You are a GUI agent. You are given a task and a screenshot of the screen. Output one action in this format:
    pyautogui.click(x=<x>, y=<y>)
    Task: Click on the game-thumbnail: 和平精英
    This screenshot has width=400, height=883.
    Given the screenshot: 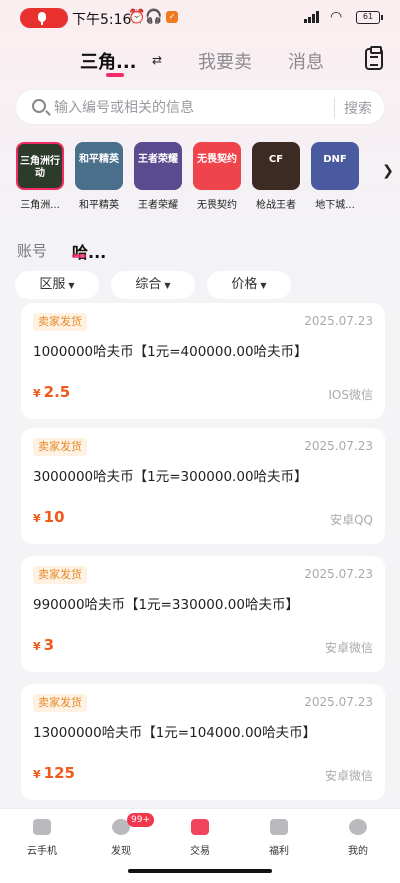 What is the action you would take?
    pyautogui.click(x=99, y=166)
    